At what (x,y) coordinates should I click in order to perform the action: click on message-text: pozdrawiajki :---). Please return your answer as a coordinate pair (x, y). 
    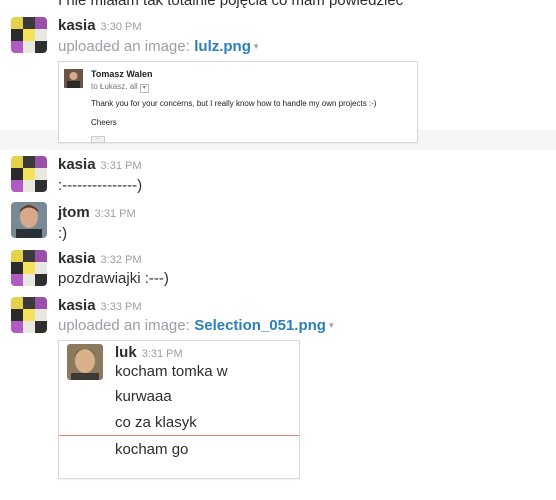
    Looking at the image, I should click on (113, 278).